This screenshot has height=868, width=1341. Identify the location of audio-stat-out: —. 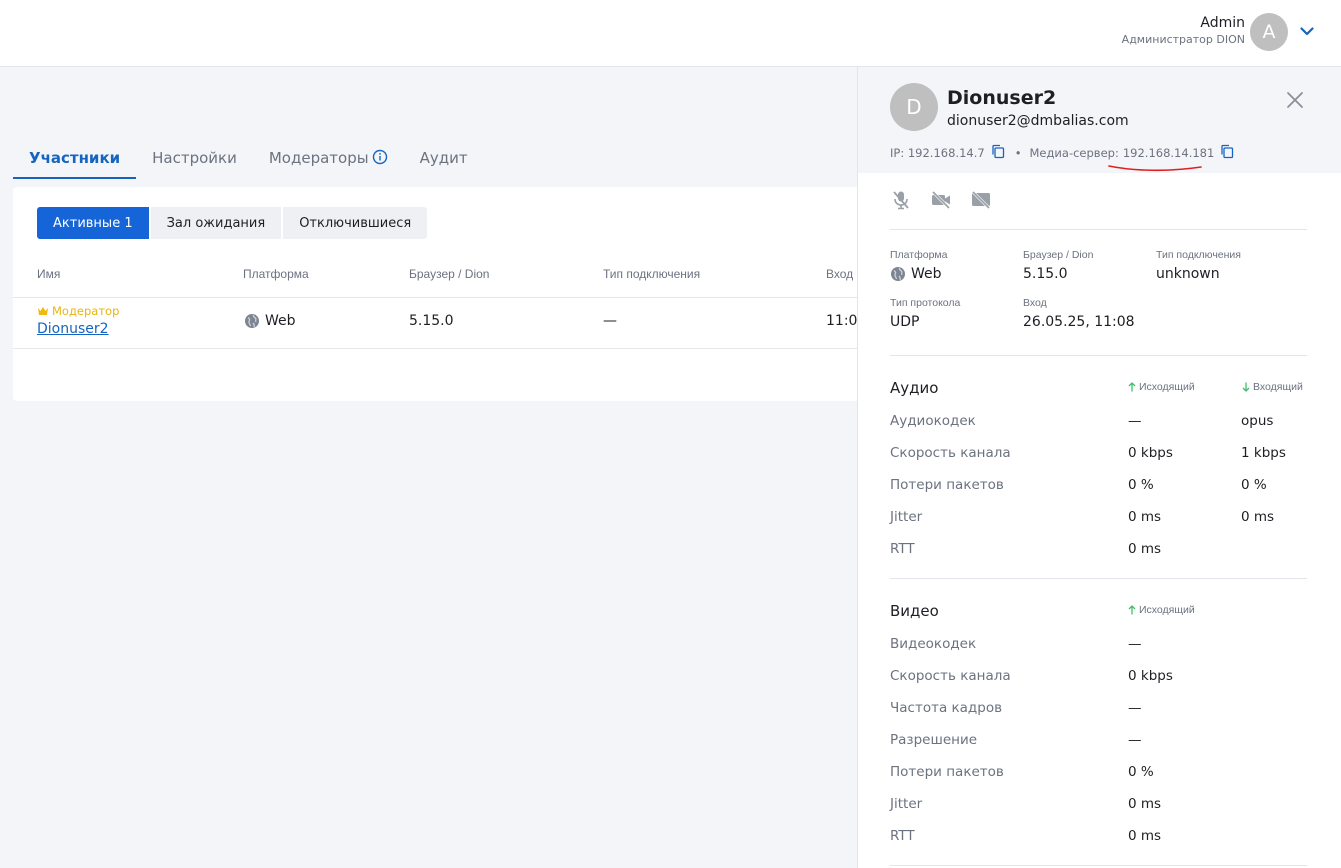
(1135, 421).